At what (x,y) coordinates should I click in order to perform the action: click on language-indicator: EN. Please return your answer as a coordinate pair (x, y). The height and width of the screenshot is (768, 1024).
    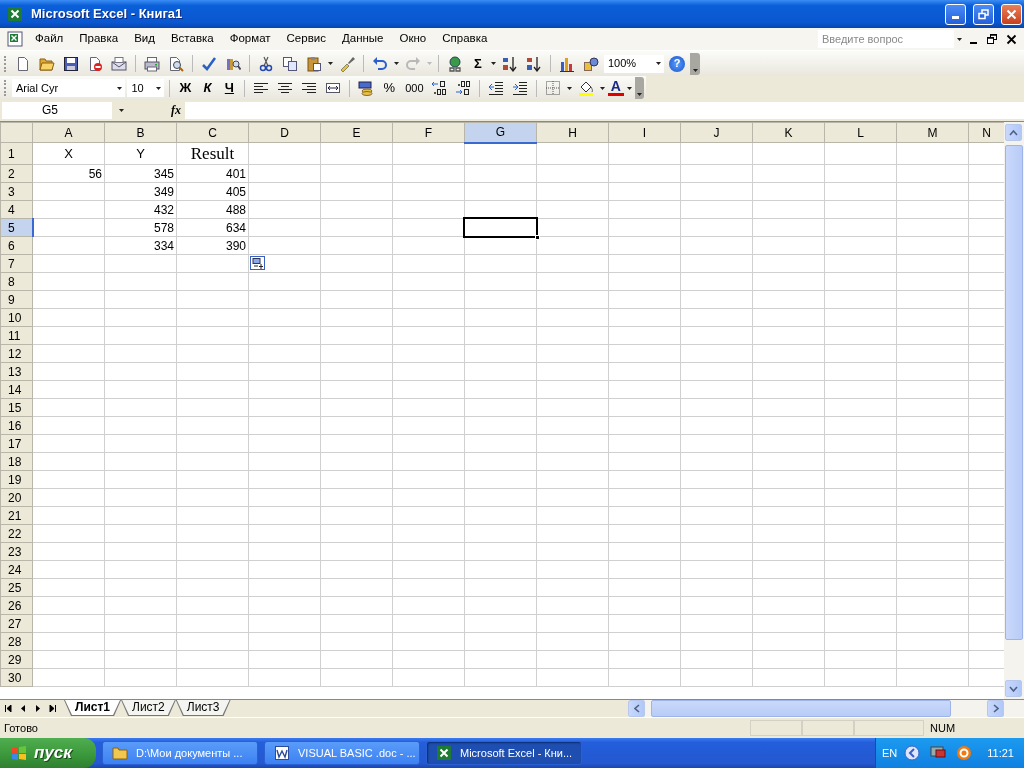
    Looking at the image, I should click on (890, 753).